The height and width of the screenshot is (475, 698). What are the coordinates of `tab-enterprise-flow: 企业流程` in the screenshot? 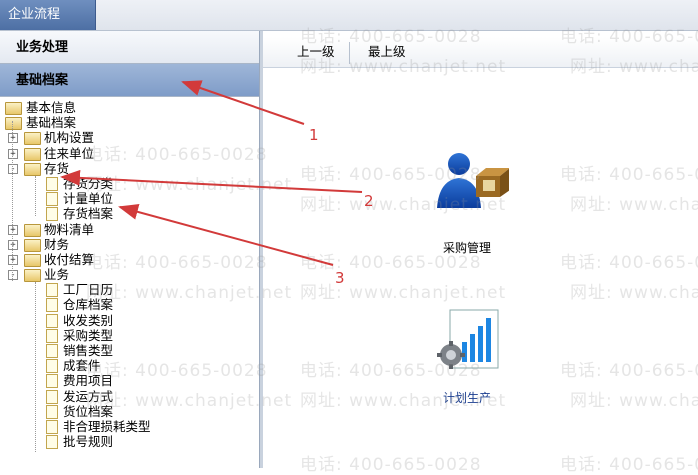 It's located at (48, 15).